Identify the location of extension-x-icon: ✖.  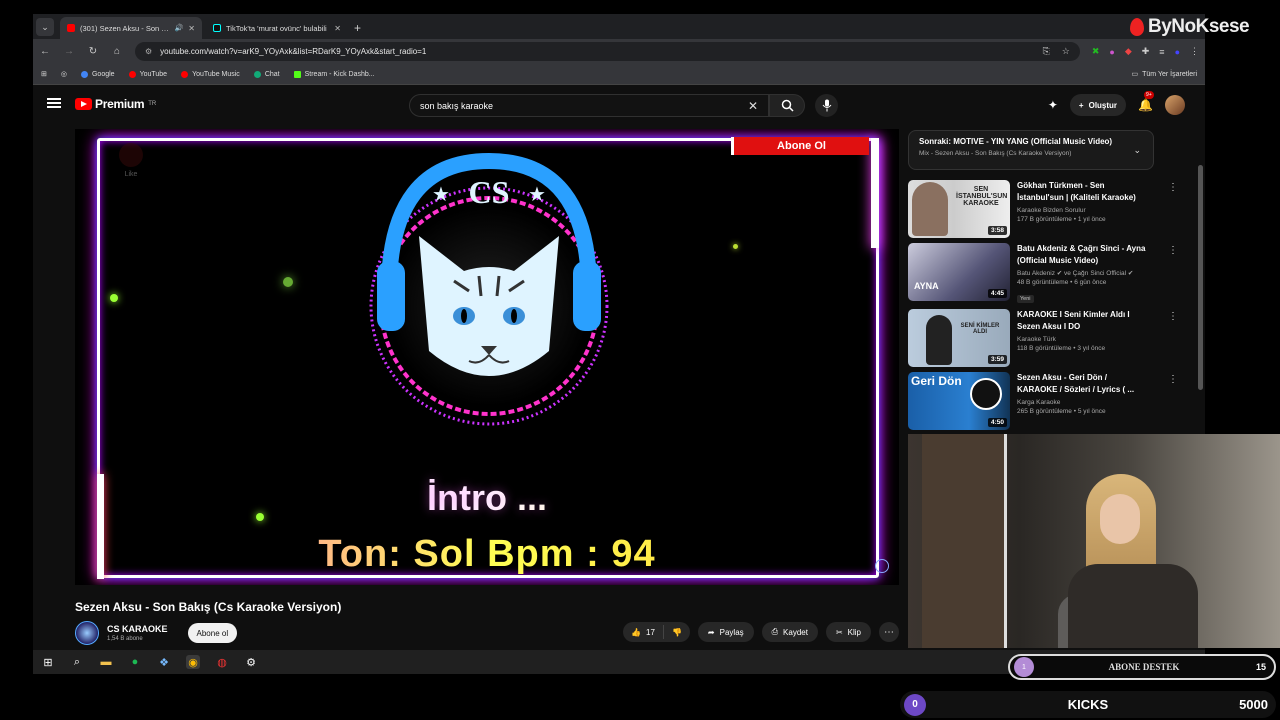
(1096, 51).